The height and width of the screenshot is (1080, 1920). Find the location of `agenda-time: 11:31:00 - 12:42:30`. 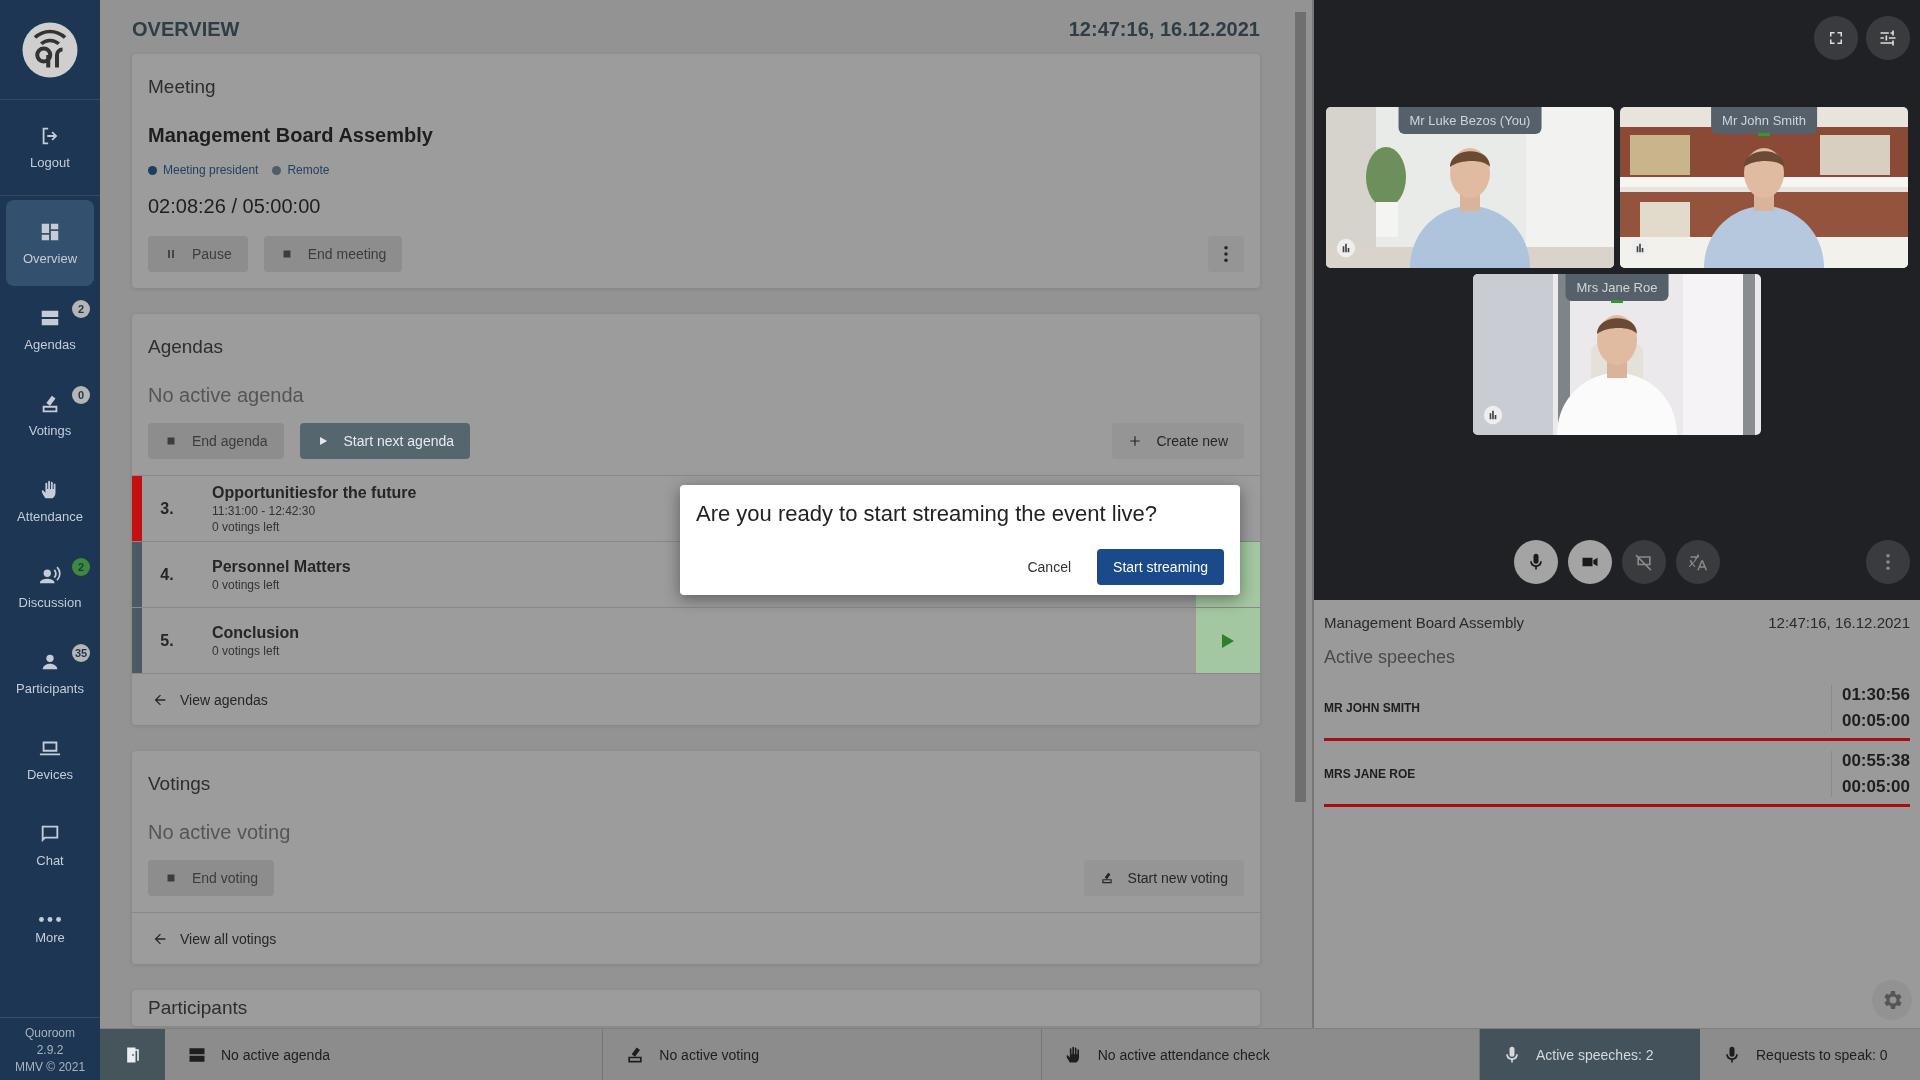

agenda-time: 11:31:00 - 12:42:30 is located at coordinates (264, 510).